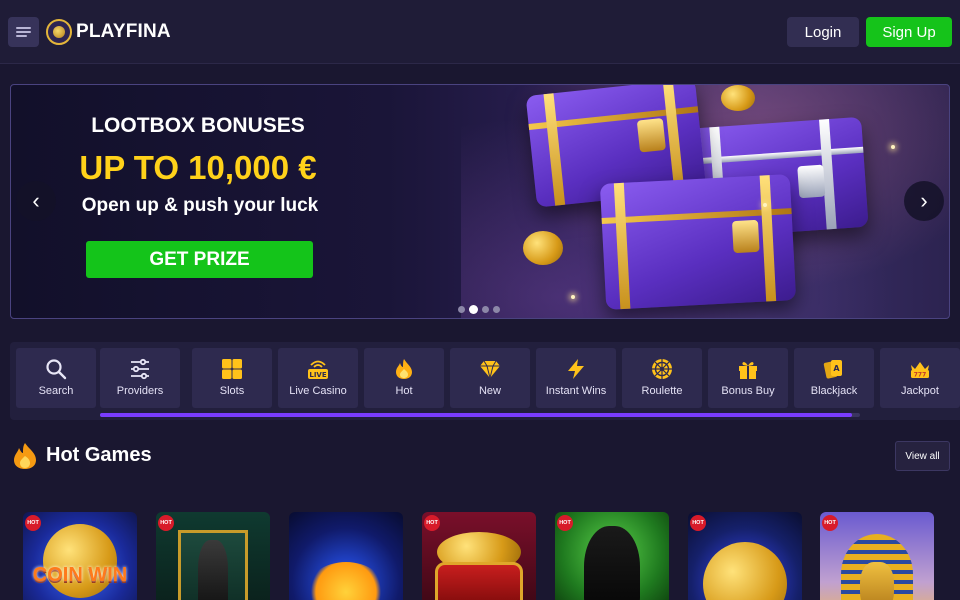 Image resolution: width=960 pixels, height=600 pixels. What do you see at coordinates (772, 156) in the screenshot?
I see `chest-trim` at bounding box center [772, 156].